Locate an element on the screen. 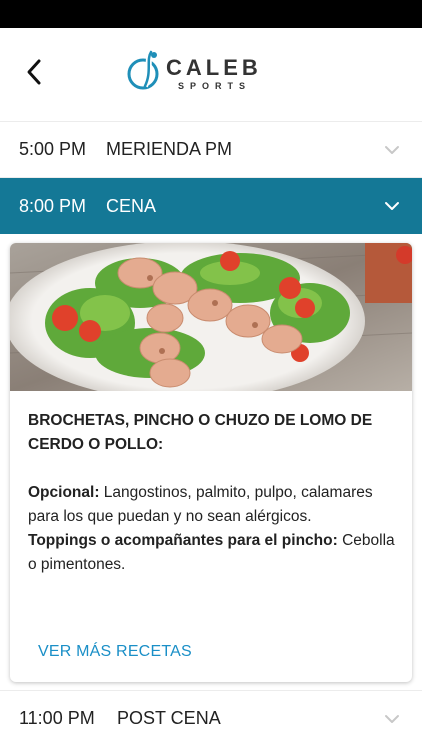  back-button is located at coordinates (34, 72).